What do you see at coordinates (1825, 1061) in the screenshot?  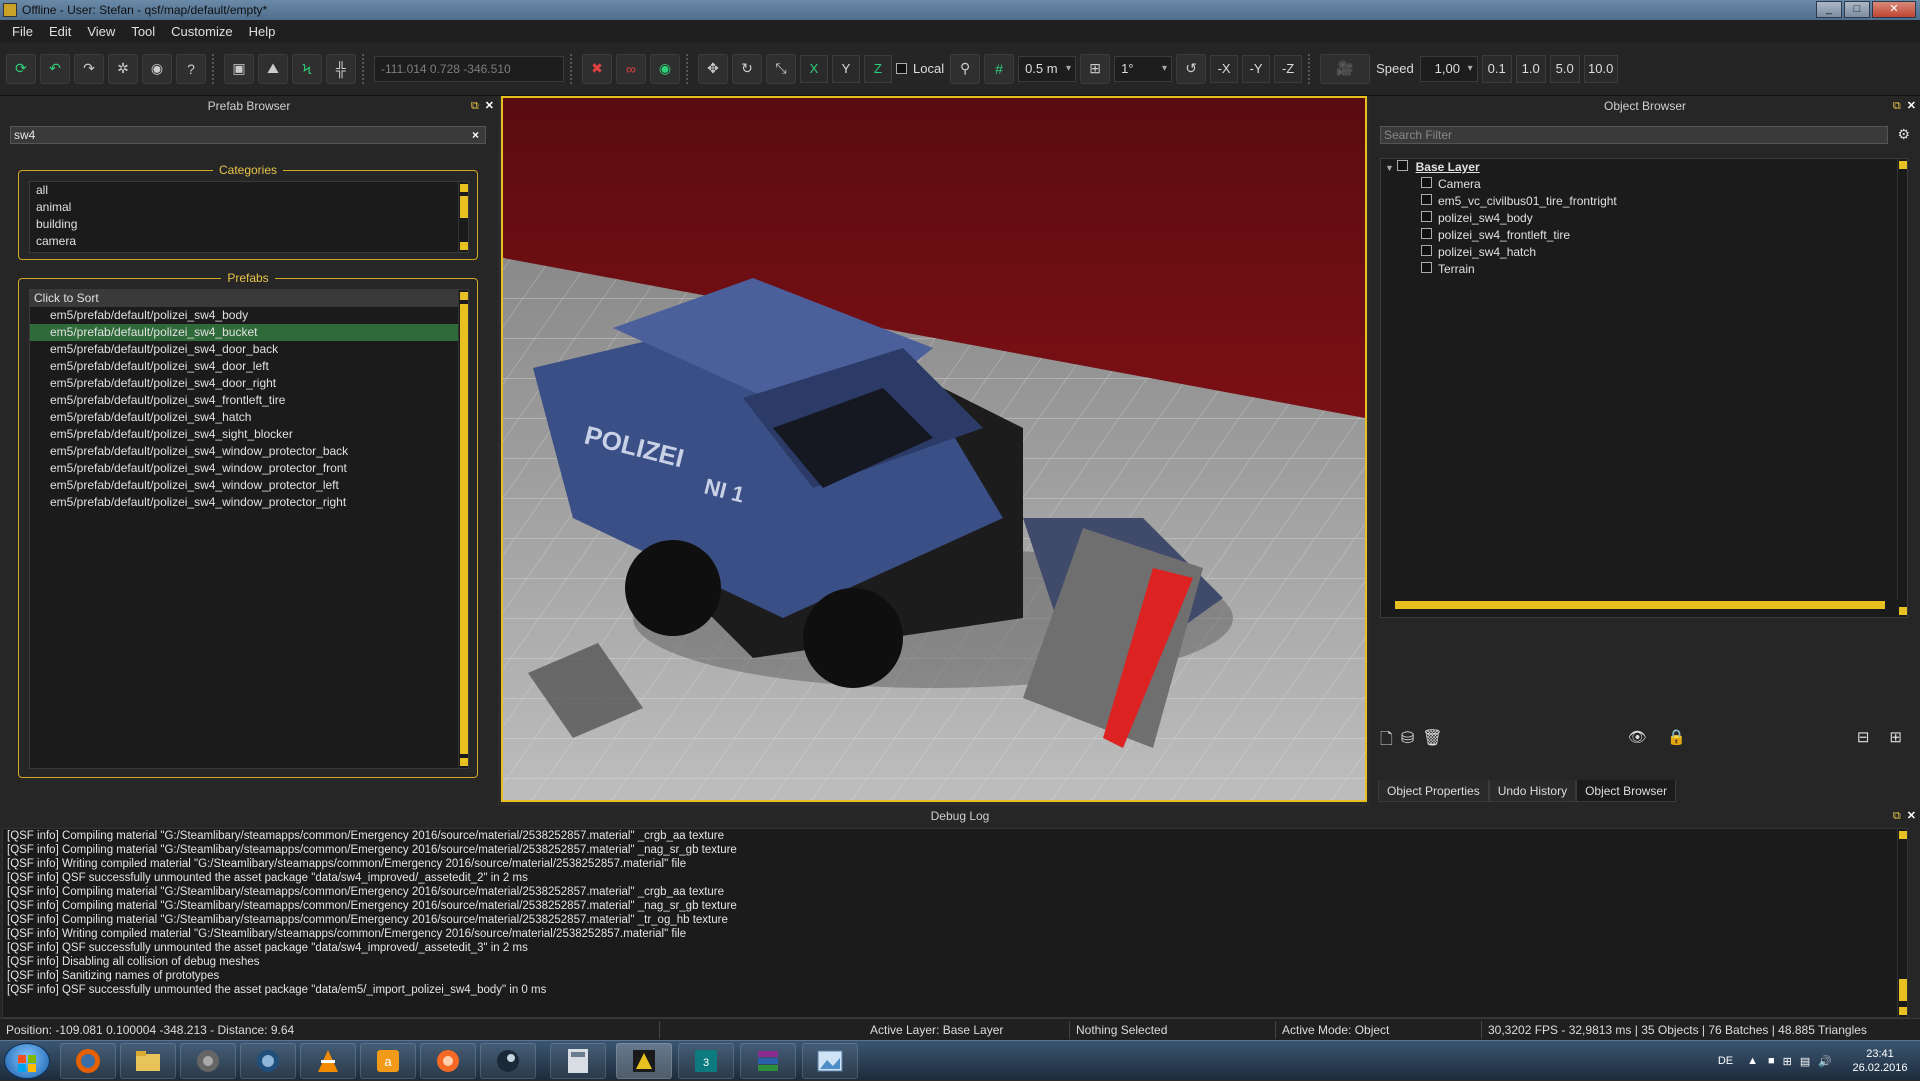 I see `volume-icon: 🔊` at bounding box center [1825, 1061].